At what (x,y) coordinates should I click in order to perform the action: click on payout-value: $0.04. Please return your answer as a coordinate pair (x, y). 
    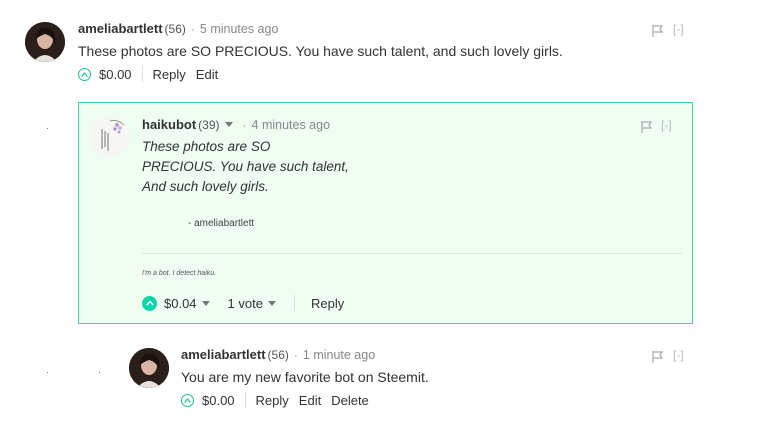
    Looking at the image, I should click on (180, 303).